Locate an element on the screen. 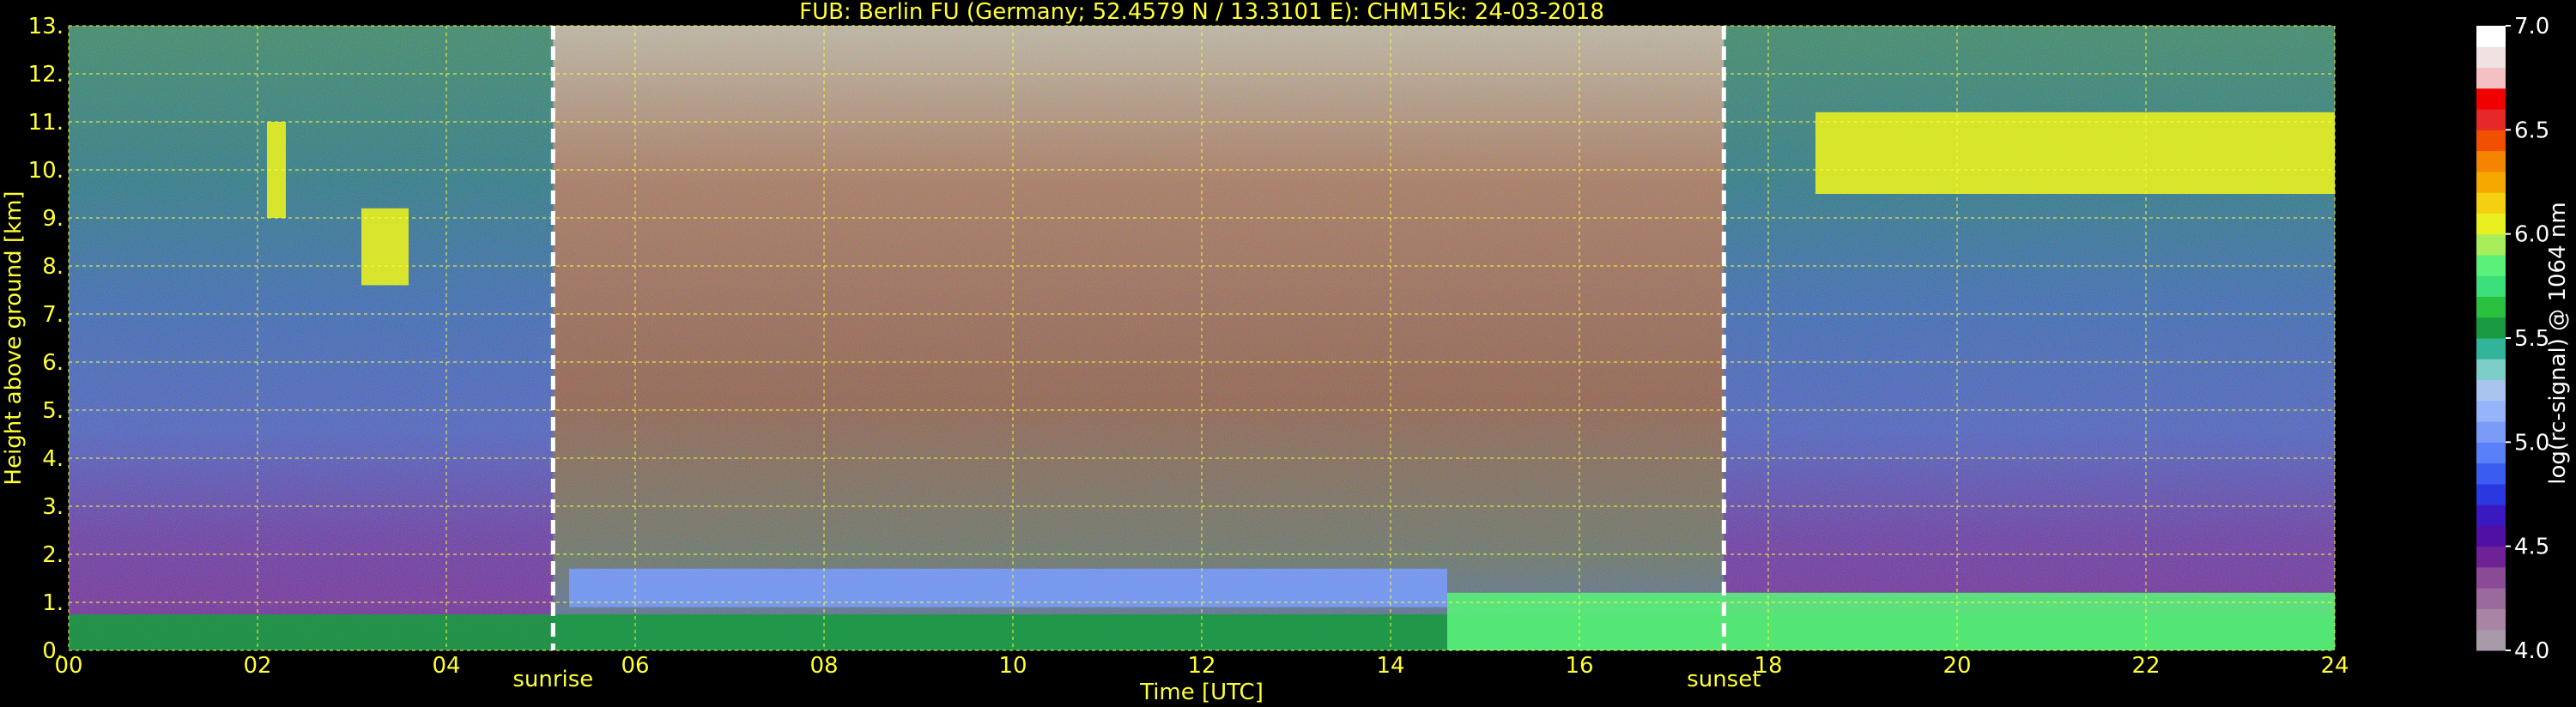 This screenshot has width=2576, height=707. y-tick-label: 9. is located at coordinates (53, 219).